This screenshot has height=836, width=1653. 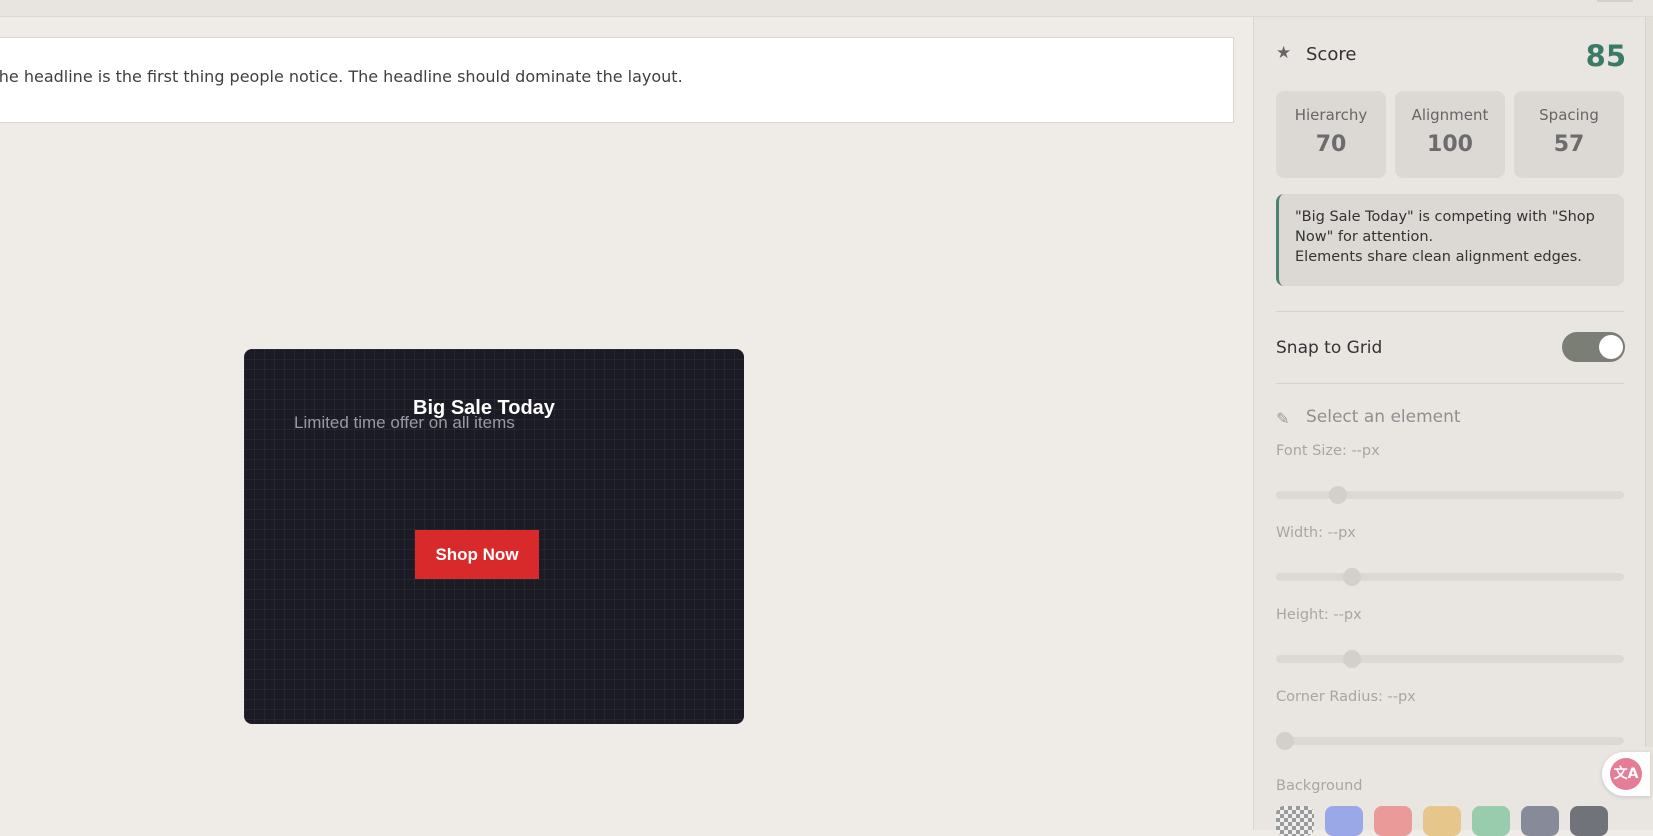 I want to click on score-value: 85, so click(x=1605, y=56).